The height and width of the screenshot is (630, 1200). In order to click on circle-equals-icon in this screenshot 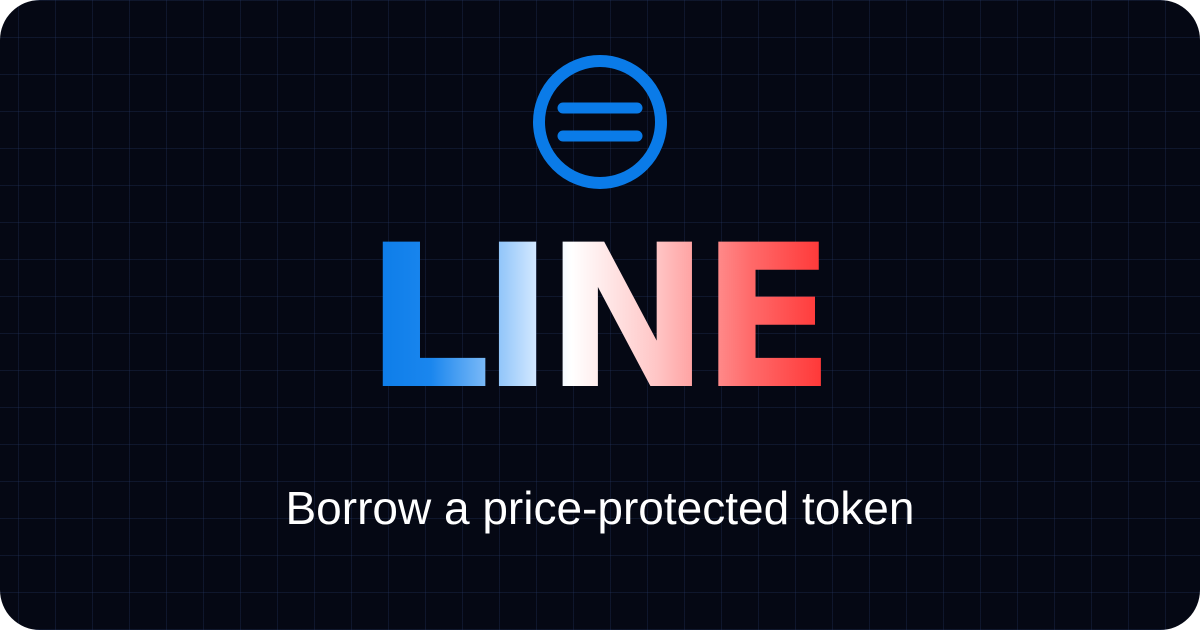, I will do `click(600, 122)`.